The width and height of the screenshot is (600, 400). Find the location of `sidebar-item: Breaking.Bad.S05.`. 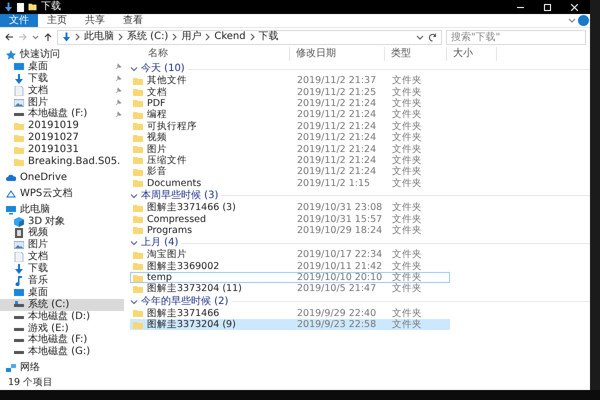

sidebar-item: Breaking.Bad.S05. is located at coordinates (62, 162).